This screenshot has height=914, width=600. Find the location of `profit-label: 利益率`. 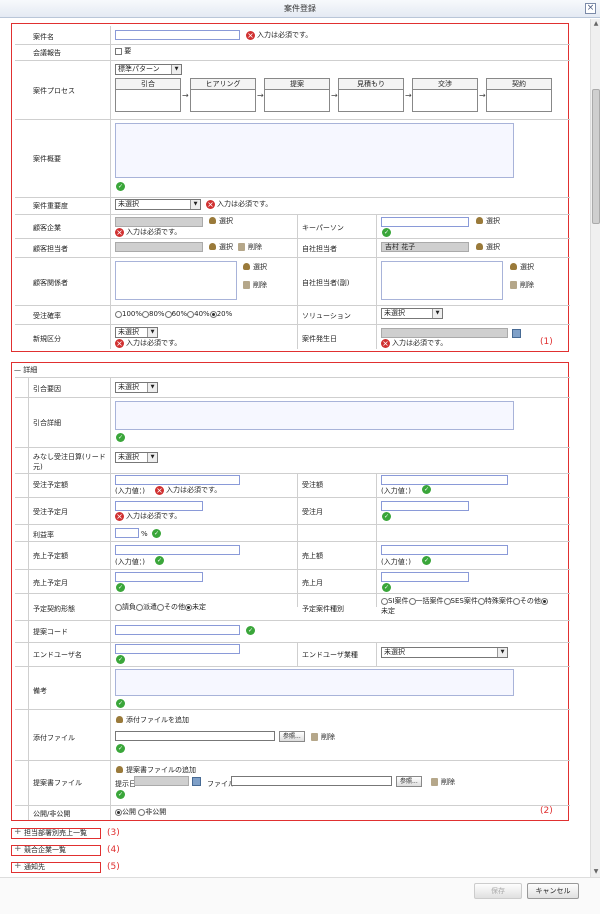

profit-label: 利益率 is located at coordinates (43, 535).